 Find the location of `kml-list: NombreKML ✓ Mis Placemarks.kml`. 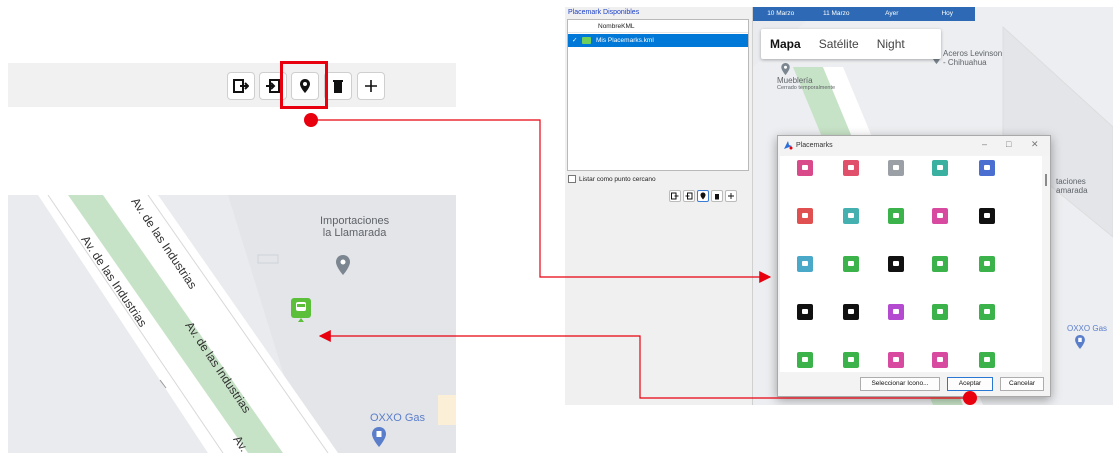

kml-list: NombreKML ✓ Mis Placemarks.kml is located at coordinates (658, 95).